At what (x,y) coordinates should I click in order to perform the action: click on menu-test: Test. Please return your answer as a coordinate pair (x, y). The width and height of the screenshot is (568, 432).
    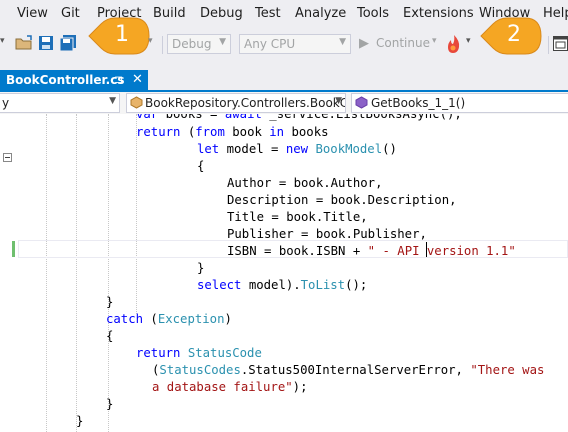
    Looking at the image, I should click on (268, 13).